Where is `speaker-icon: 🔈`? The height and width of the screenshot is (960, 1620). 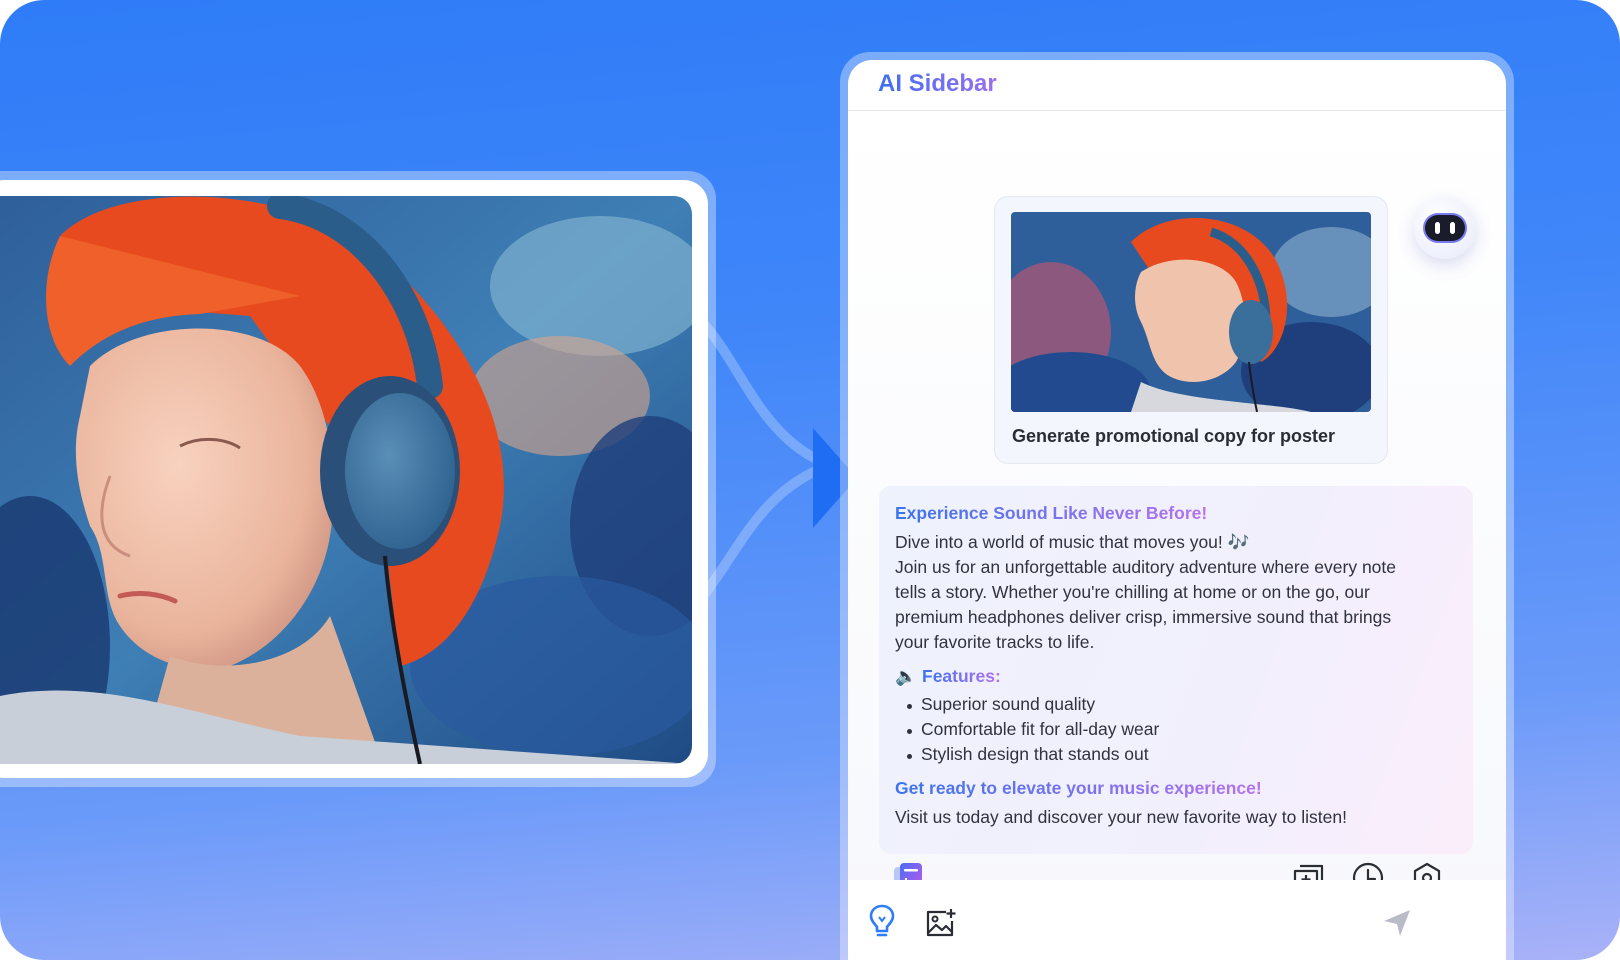 speaker-icon: 🔈 is located at coordinates (906, 676).